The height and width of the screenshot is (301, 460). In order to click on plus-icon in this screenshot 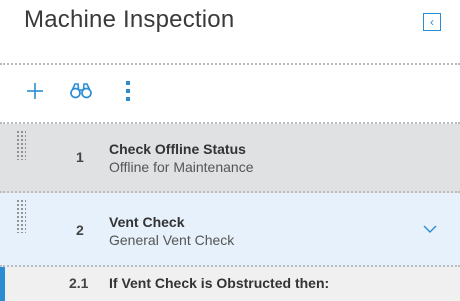, I will do `click(35, 91)`.